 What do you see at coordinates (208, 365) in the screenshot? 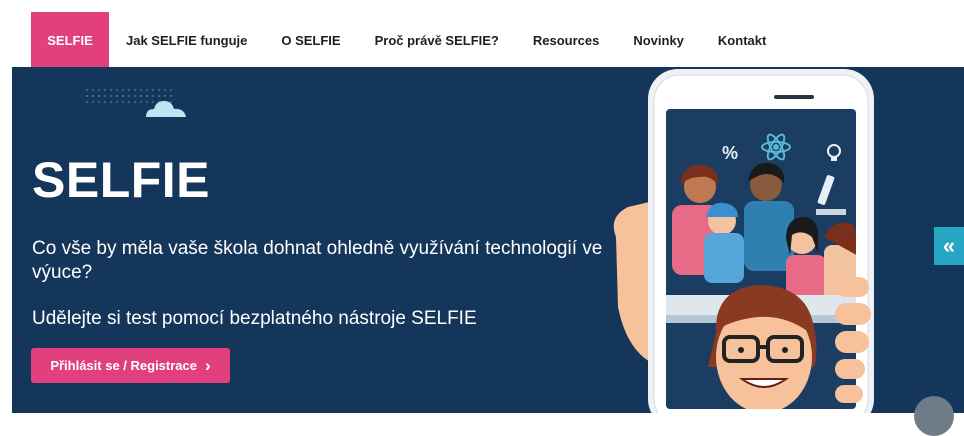
I see `chevron-right-icon: ›` at bounding box center [208, 365].